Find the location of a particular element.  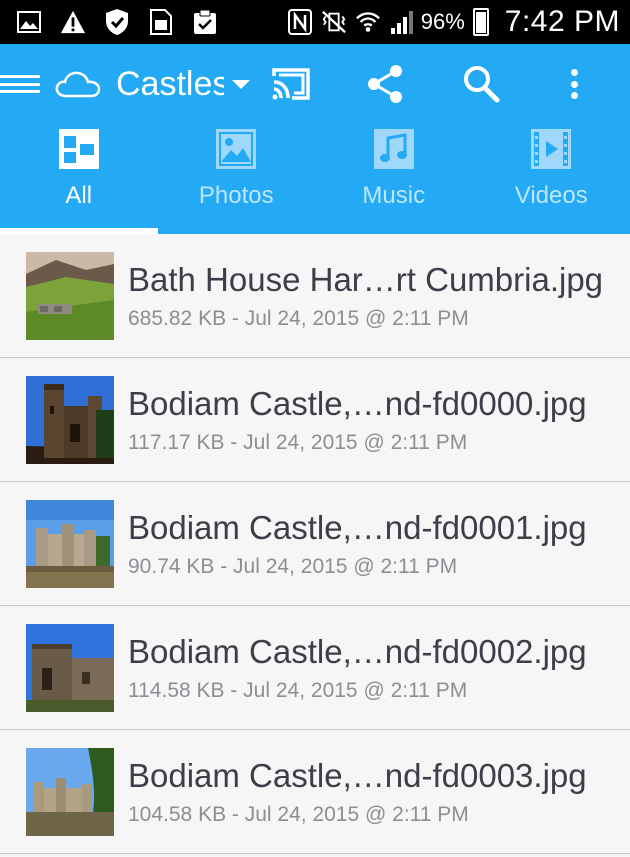

tab-bar: All Photos Music Videos is located at coordinates (315, 179).